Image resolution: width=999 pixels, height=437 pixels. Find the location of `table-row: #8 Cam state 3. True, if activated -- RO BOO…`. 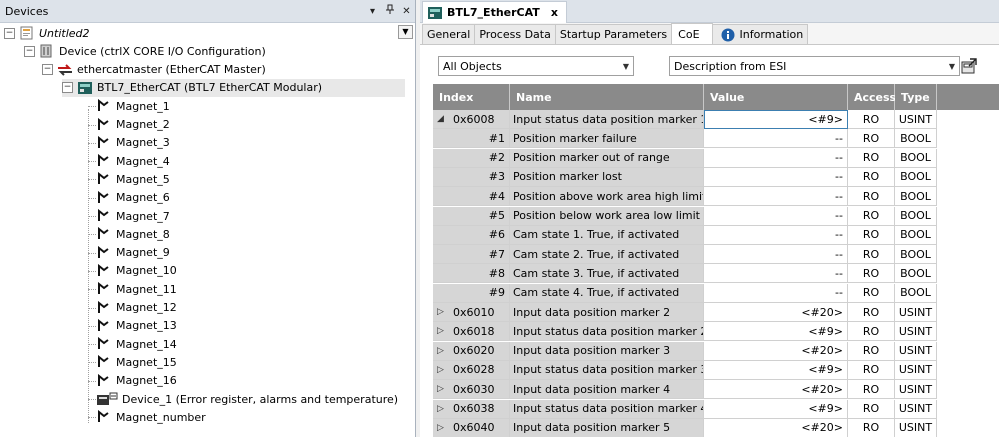

table-row: #8 Cam state 3. True, if activated -- RO BOO… is located at coordinates (685, 274).